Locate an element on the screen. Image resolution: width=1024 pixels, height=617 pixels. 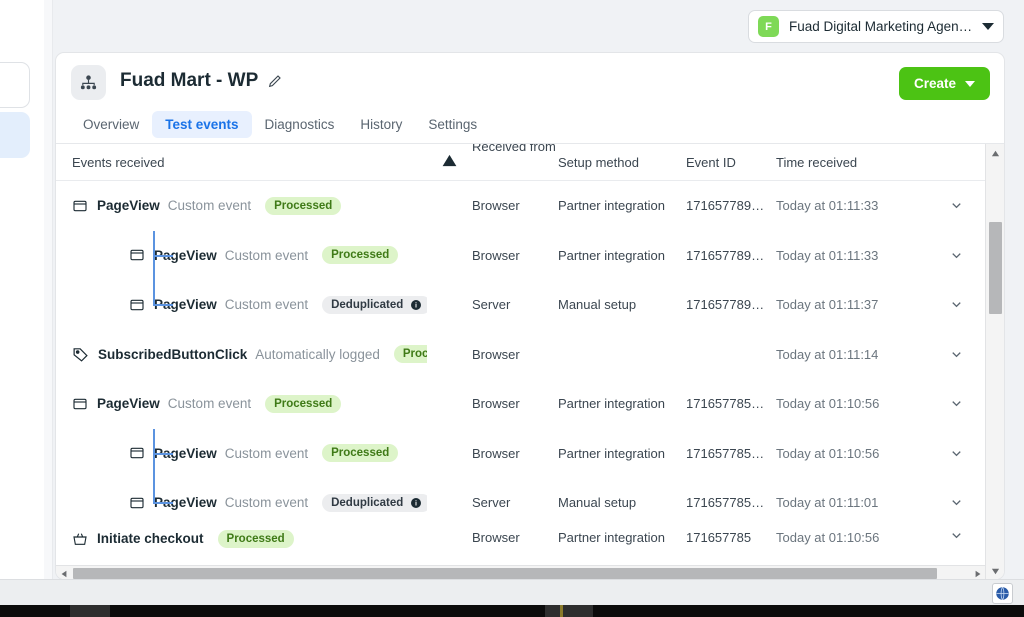
event-cell: PageView Custom event Deduplicated is located at coordinates (249, 502).